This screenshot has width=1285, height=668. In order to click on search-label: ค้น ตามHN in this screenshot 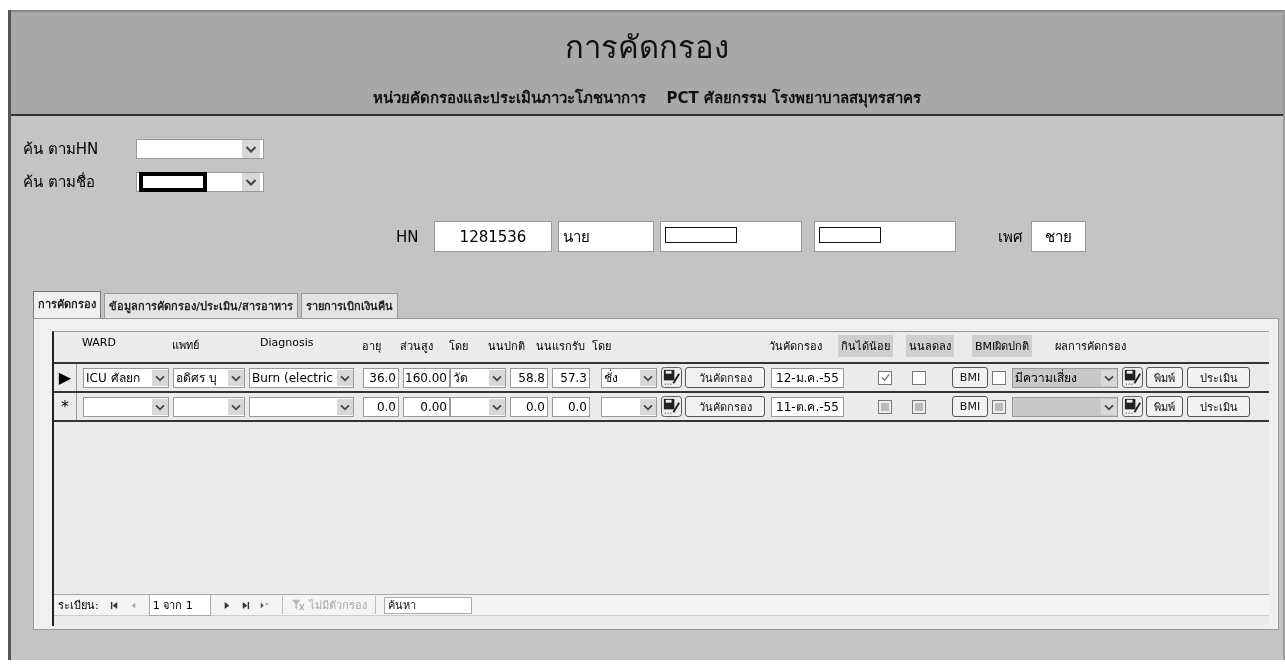, I will do `click(61, 149)`.